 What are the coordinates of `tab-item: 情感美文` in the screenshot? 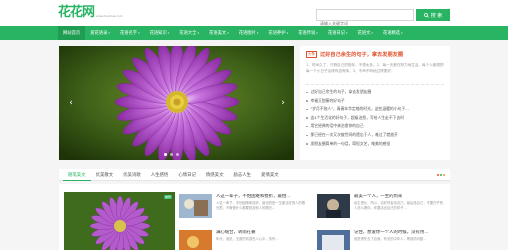 It's located at (215, 175).